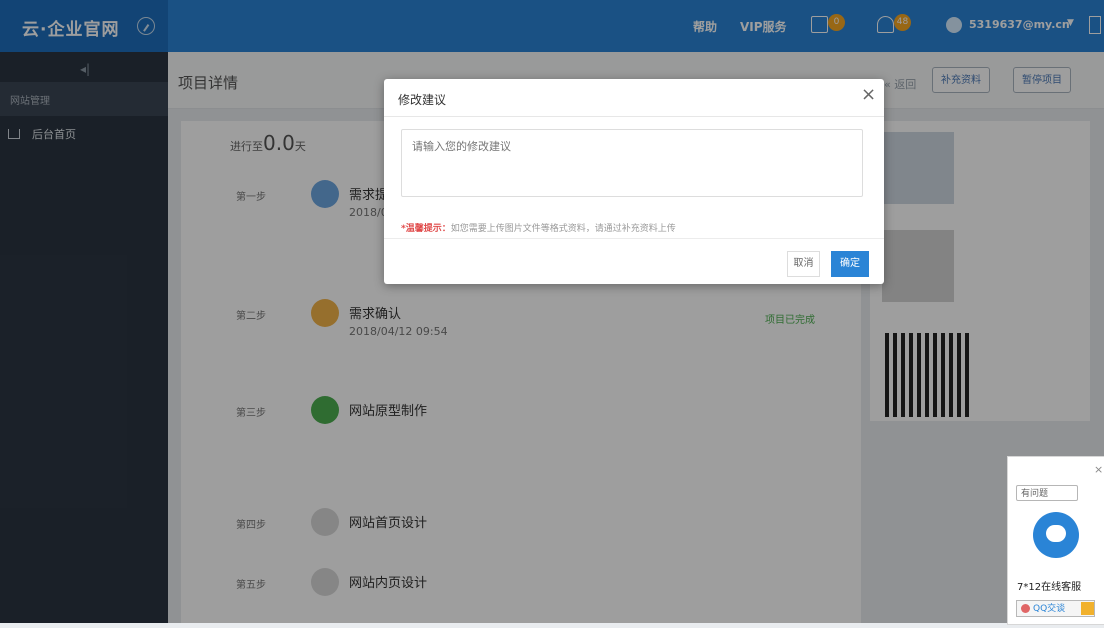 The image size is (1104, 628). I want to click on tip-text: 如您需要上传图片文件等格式资料，请通过补充资料上传, so click(563, 229).